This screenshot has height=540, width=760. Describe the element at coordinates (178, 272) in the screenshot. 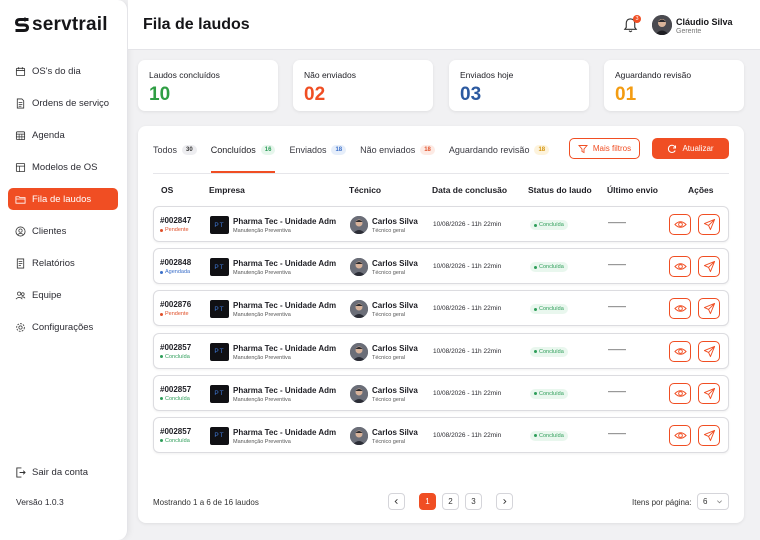

I see `os-status-label: Agendada` at that location.